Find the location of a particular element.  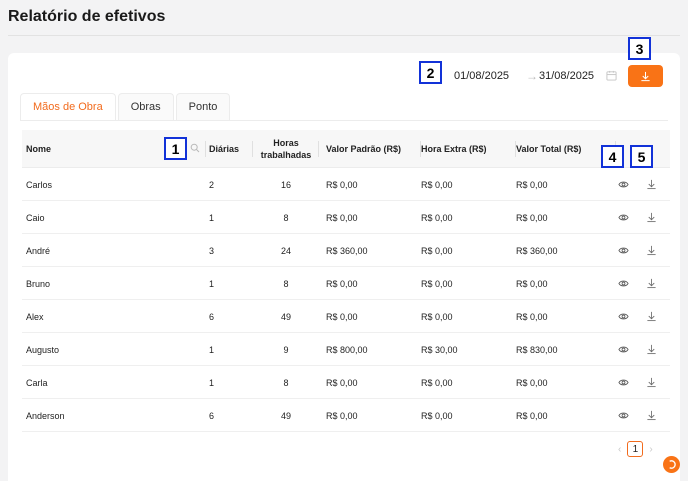

annotation-marker-4: 4 is located at coordinates (612, 156).